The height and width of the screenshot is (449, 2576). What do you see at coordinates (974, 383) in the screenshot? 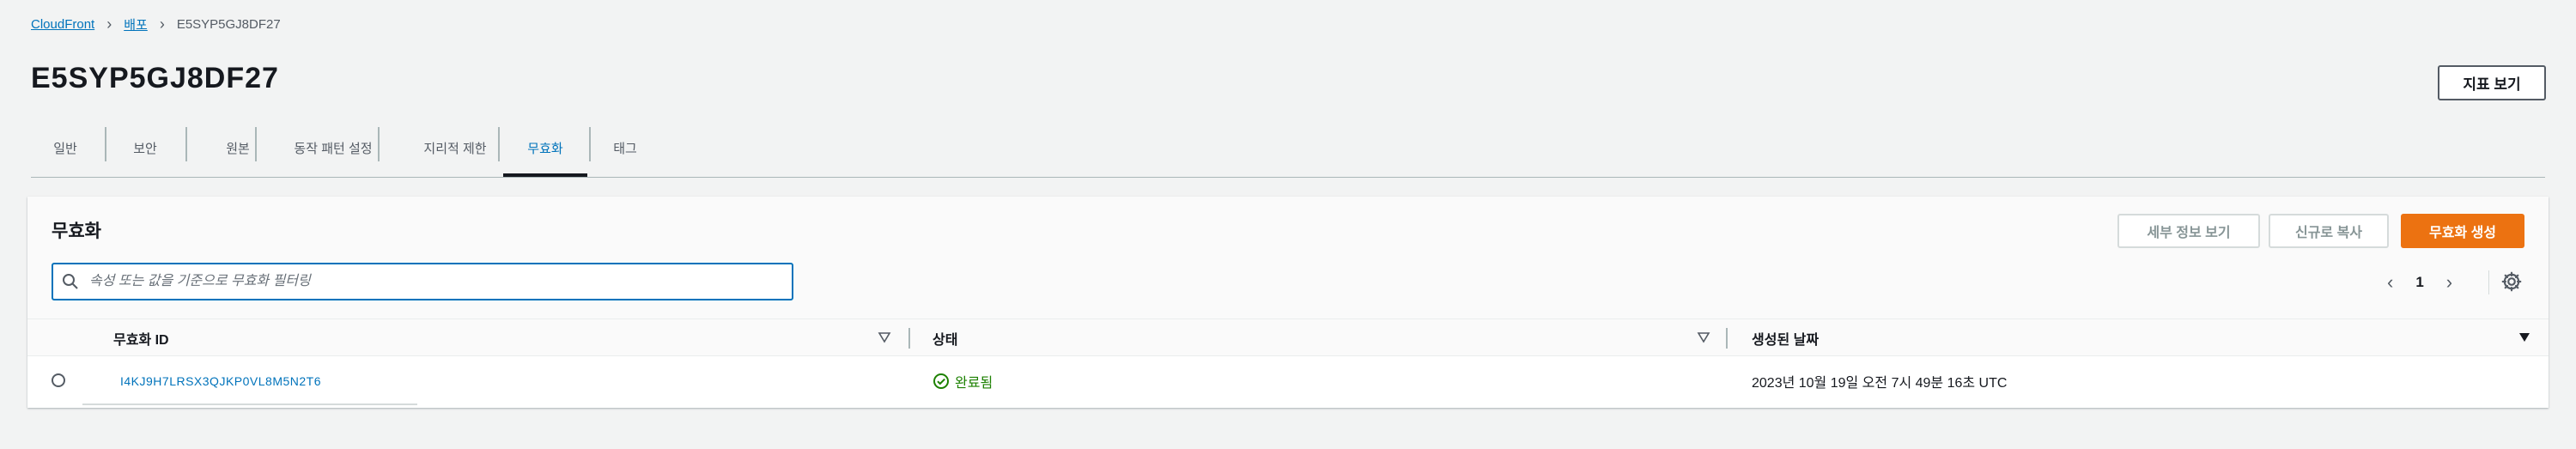
I see `status-text: 완료됨` at bounding box center [974, 383].